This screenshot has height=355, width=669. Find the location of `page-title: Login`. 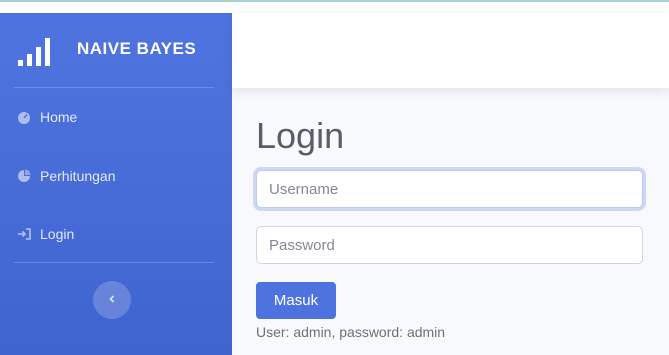

page-title: Login is located at coordinates (300, 135).